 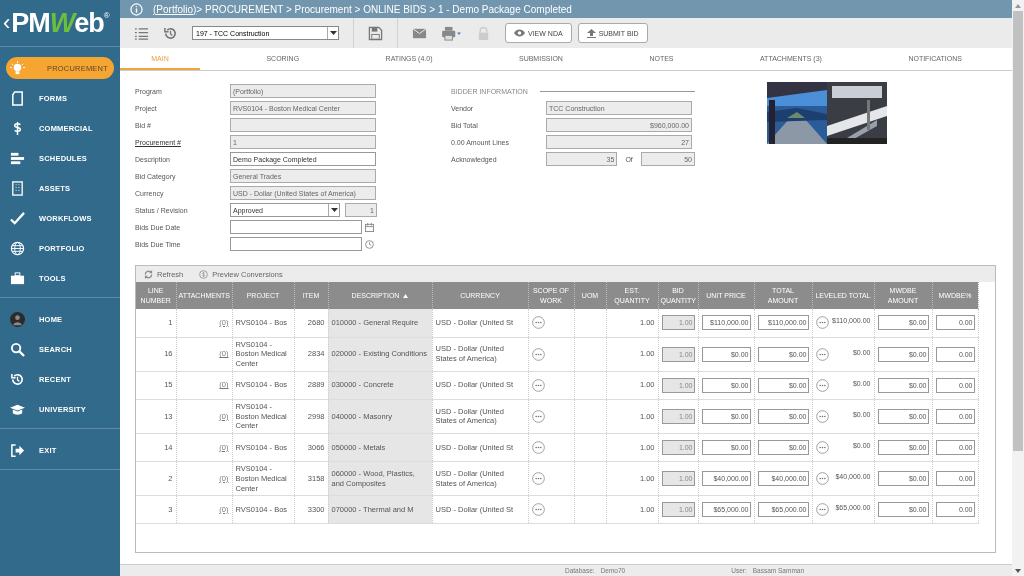 I want to click on calendar-icon, so click(x=369, y=227).